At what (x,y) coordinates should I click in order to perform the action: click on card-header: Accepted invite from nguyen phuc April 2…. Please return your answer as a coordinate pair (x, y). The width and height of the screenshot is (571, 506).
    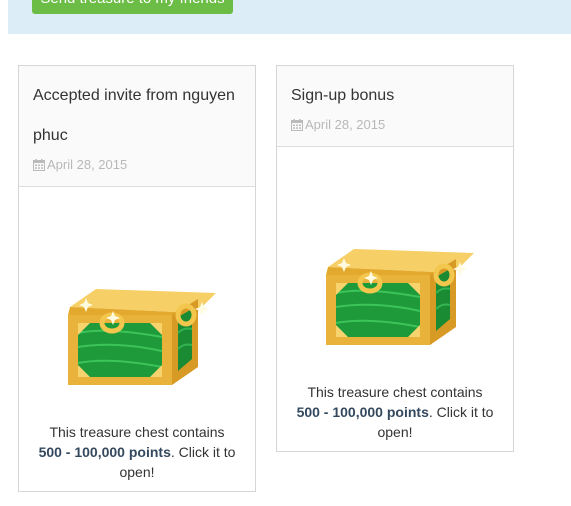
    Looking at the image, I should click on (137, 126).